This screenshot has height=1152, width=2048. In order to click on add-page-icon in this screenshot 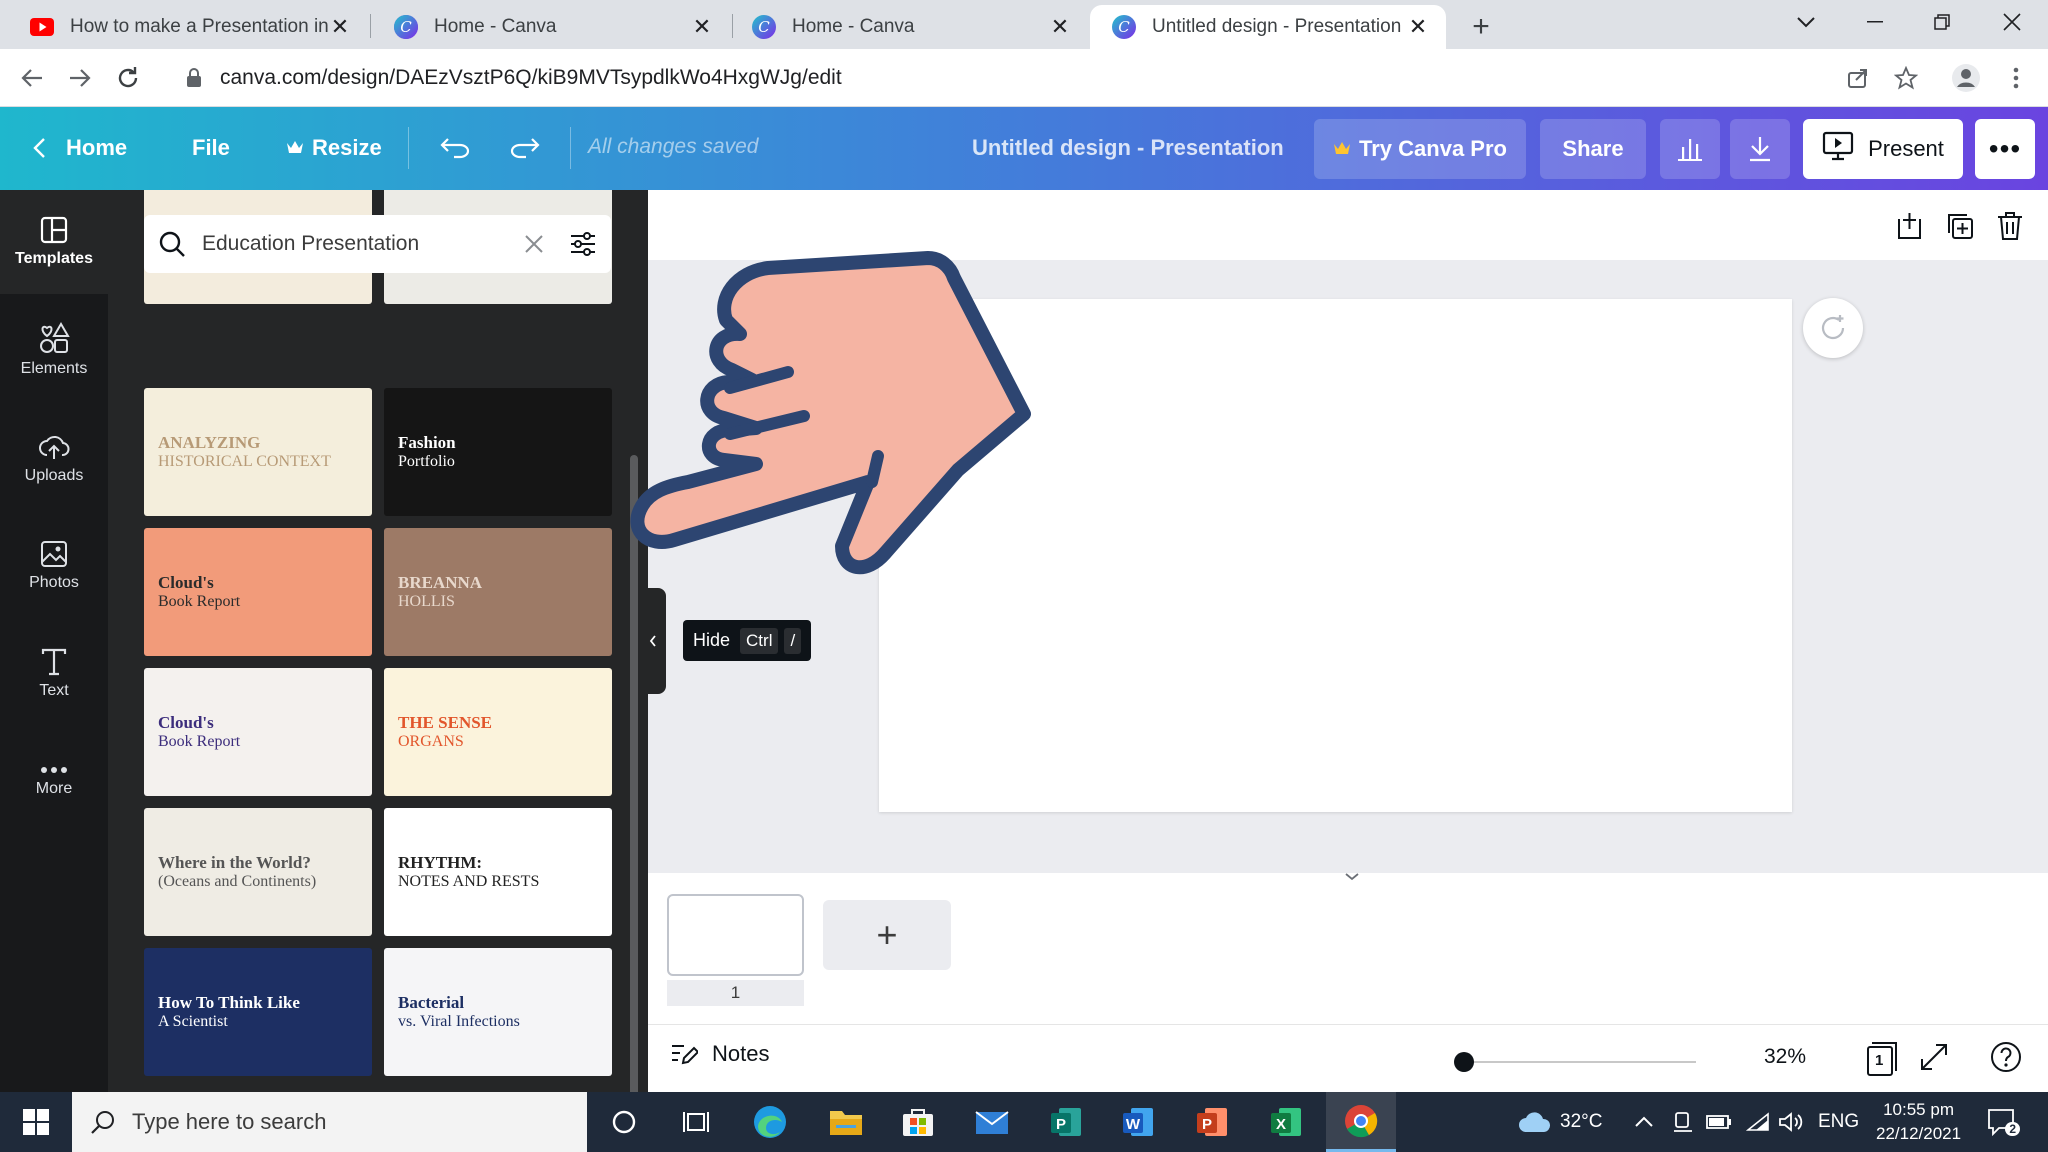, I will do `click(1910, 226)`.